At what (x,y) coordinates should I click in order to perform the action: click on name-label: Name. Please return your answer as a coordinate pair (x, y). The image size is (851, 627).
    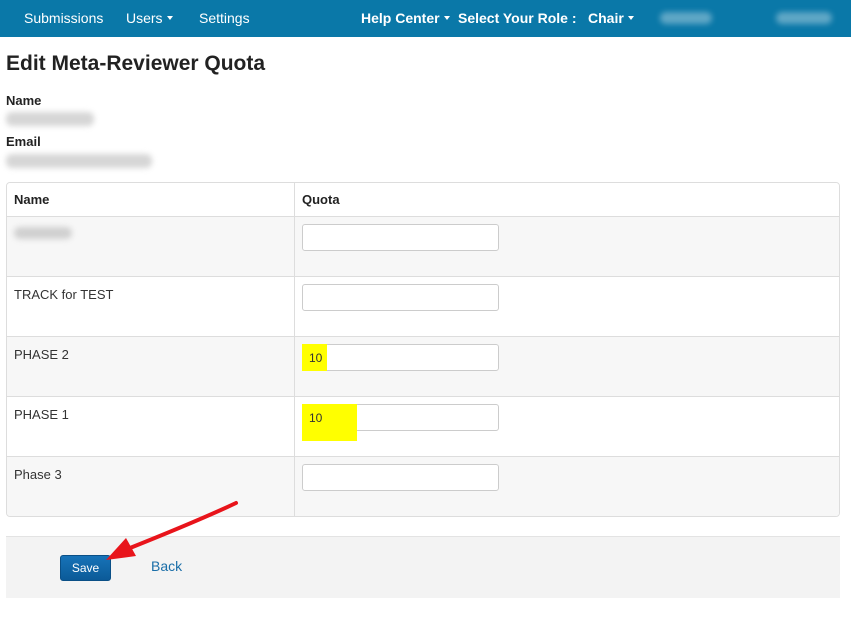
    Looking at the image, I should click on (24, 100).